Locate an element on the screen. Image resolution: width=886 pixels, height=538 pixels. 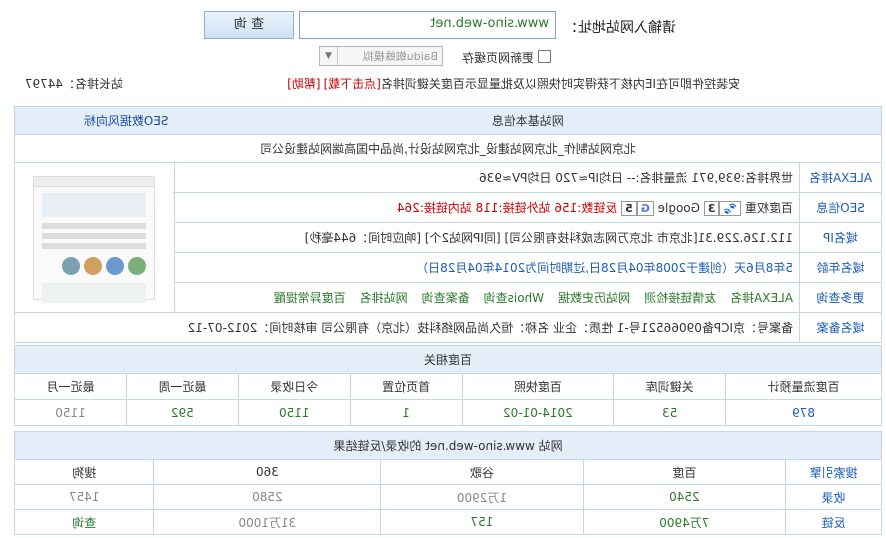
chevron-down-icon: ▼ is located at coordinates (329, 56).